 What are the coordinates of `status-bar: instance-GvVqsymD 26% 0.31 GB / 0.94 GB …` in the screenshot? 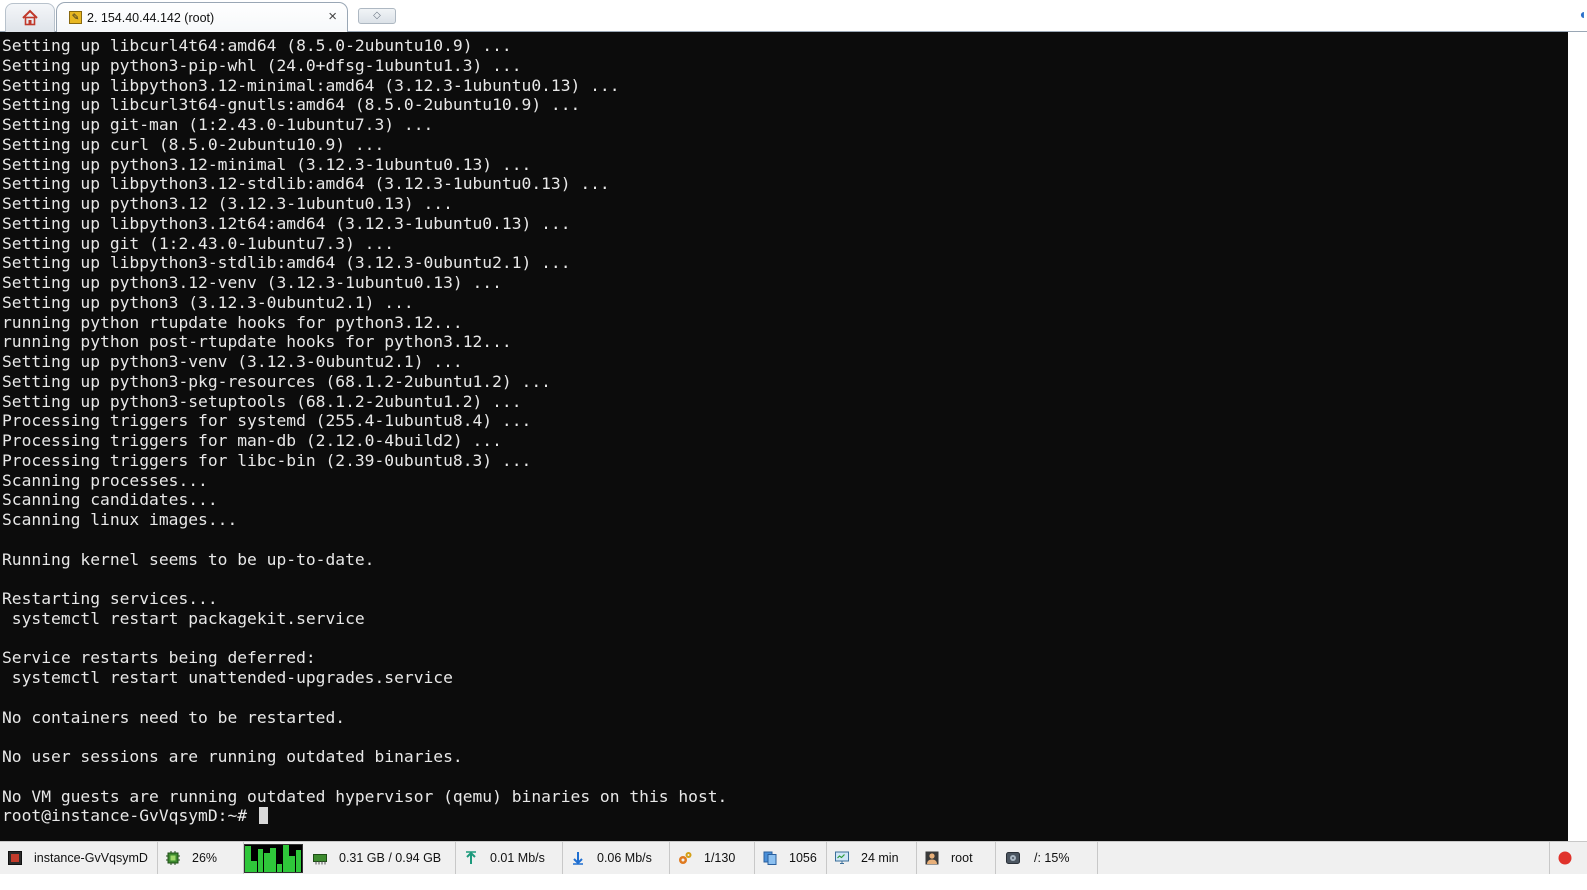 It's located at (793, 865).